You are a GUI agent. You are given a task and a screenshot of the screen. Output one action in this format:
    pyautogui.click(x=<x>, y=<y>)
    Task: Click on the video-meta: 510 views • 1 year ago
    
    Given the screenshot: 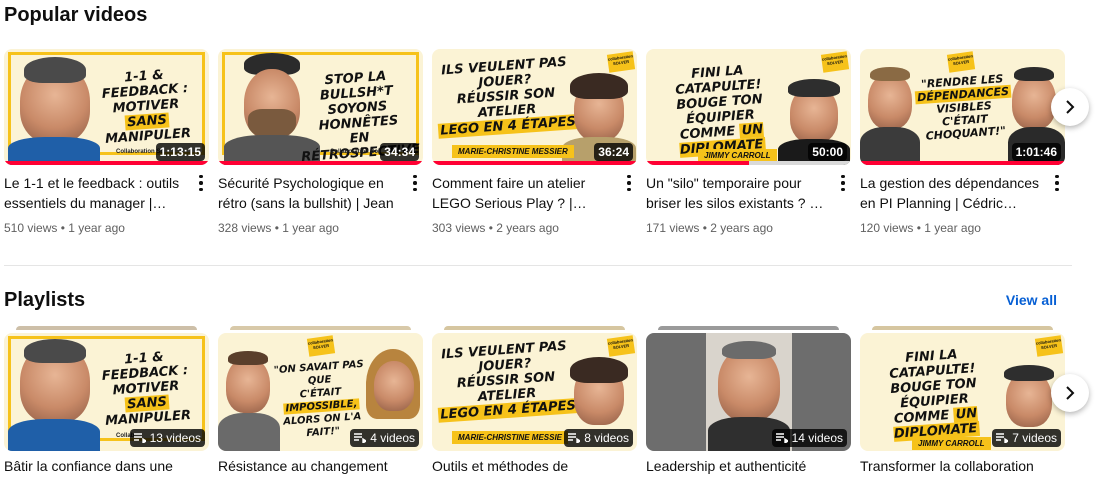 What is the action you would take?
    pyautogui.click(x=64, y=228)
    